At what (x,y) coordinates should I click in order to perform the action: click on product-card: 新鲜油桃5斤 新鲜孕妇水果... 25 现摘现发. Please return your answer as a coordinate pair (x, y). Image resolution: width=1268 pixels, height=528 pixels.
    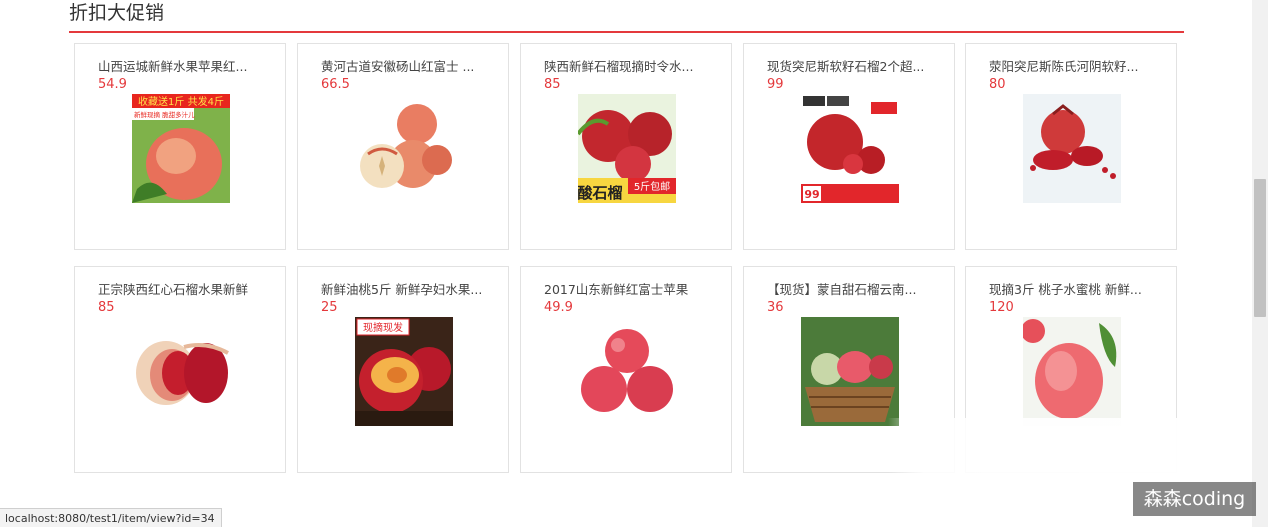
    Looking at the image, I should click on (403, 369).